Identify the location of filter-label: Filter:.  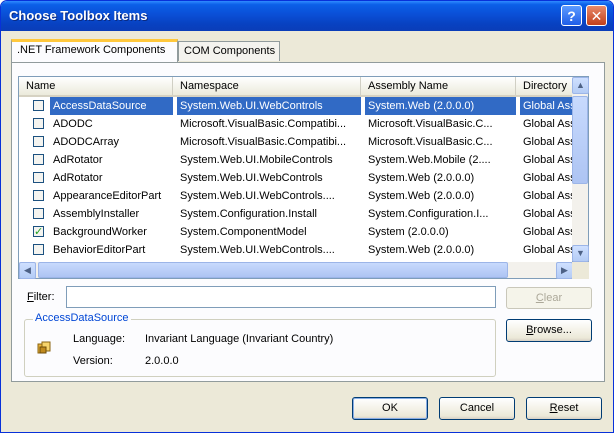
(41, 297).